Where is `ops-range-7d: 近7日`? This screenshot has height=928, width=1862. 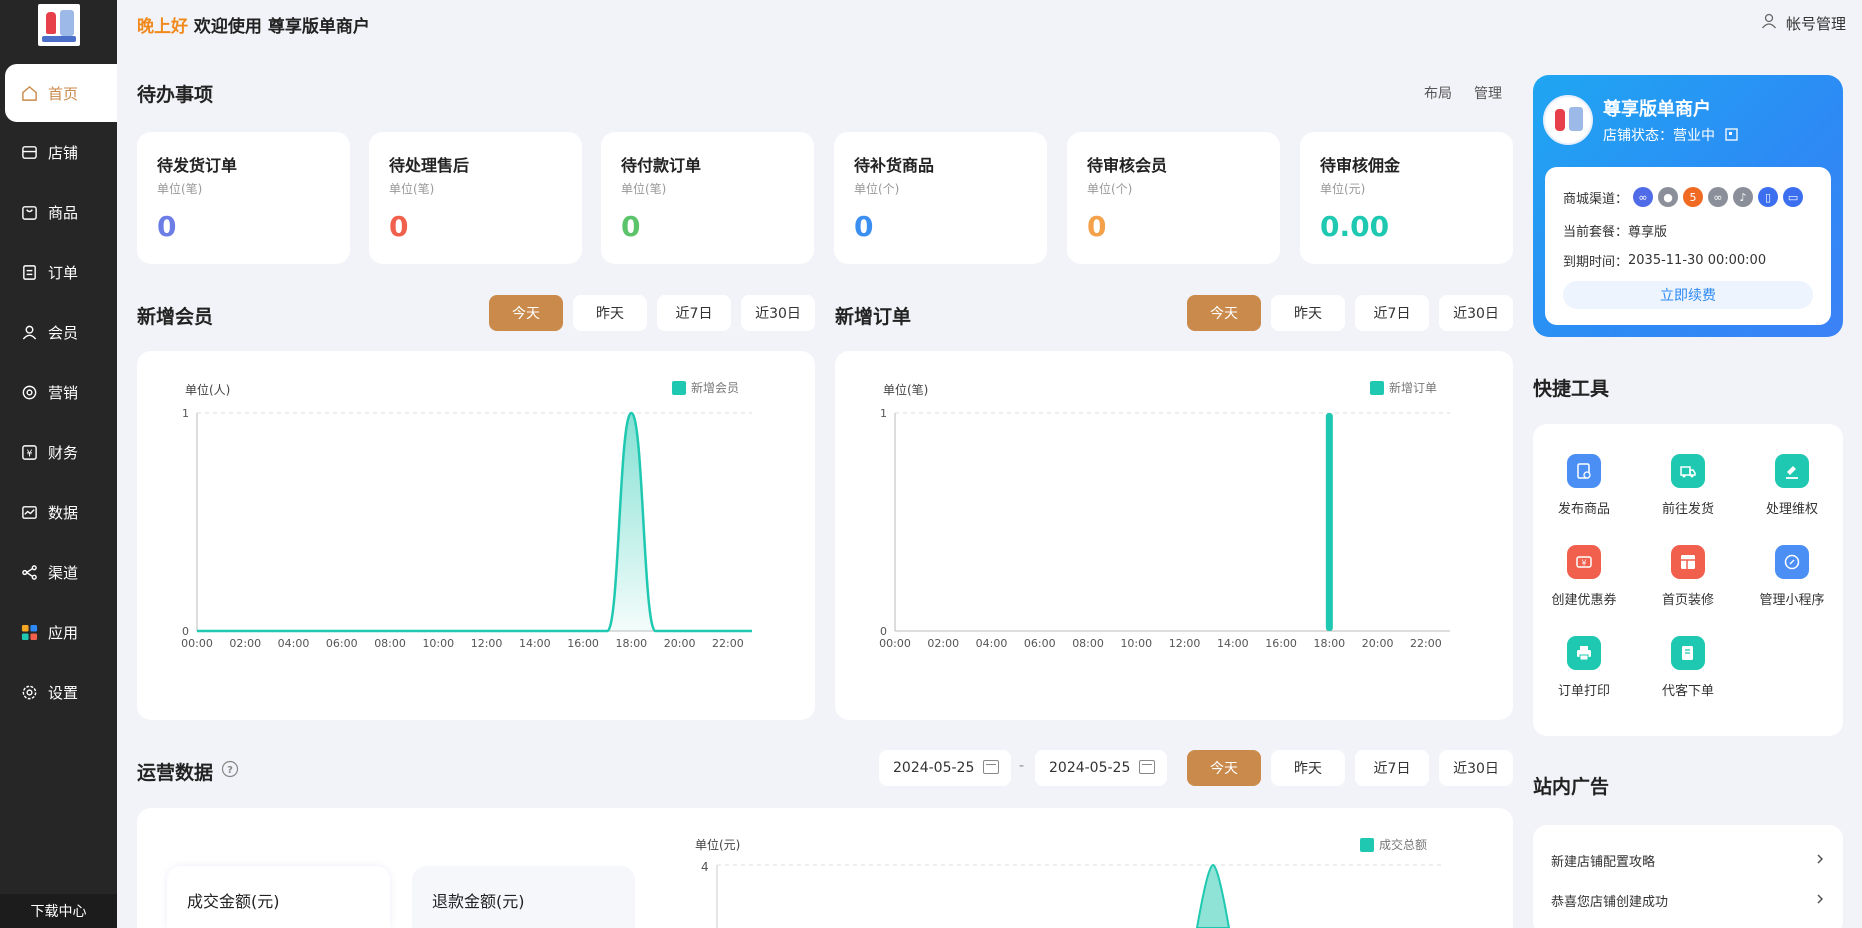
ops-range-7d: 近7日 is located at coordinates (1392, 768).